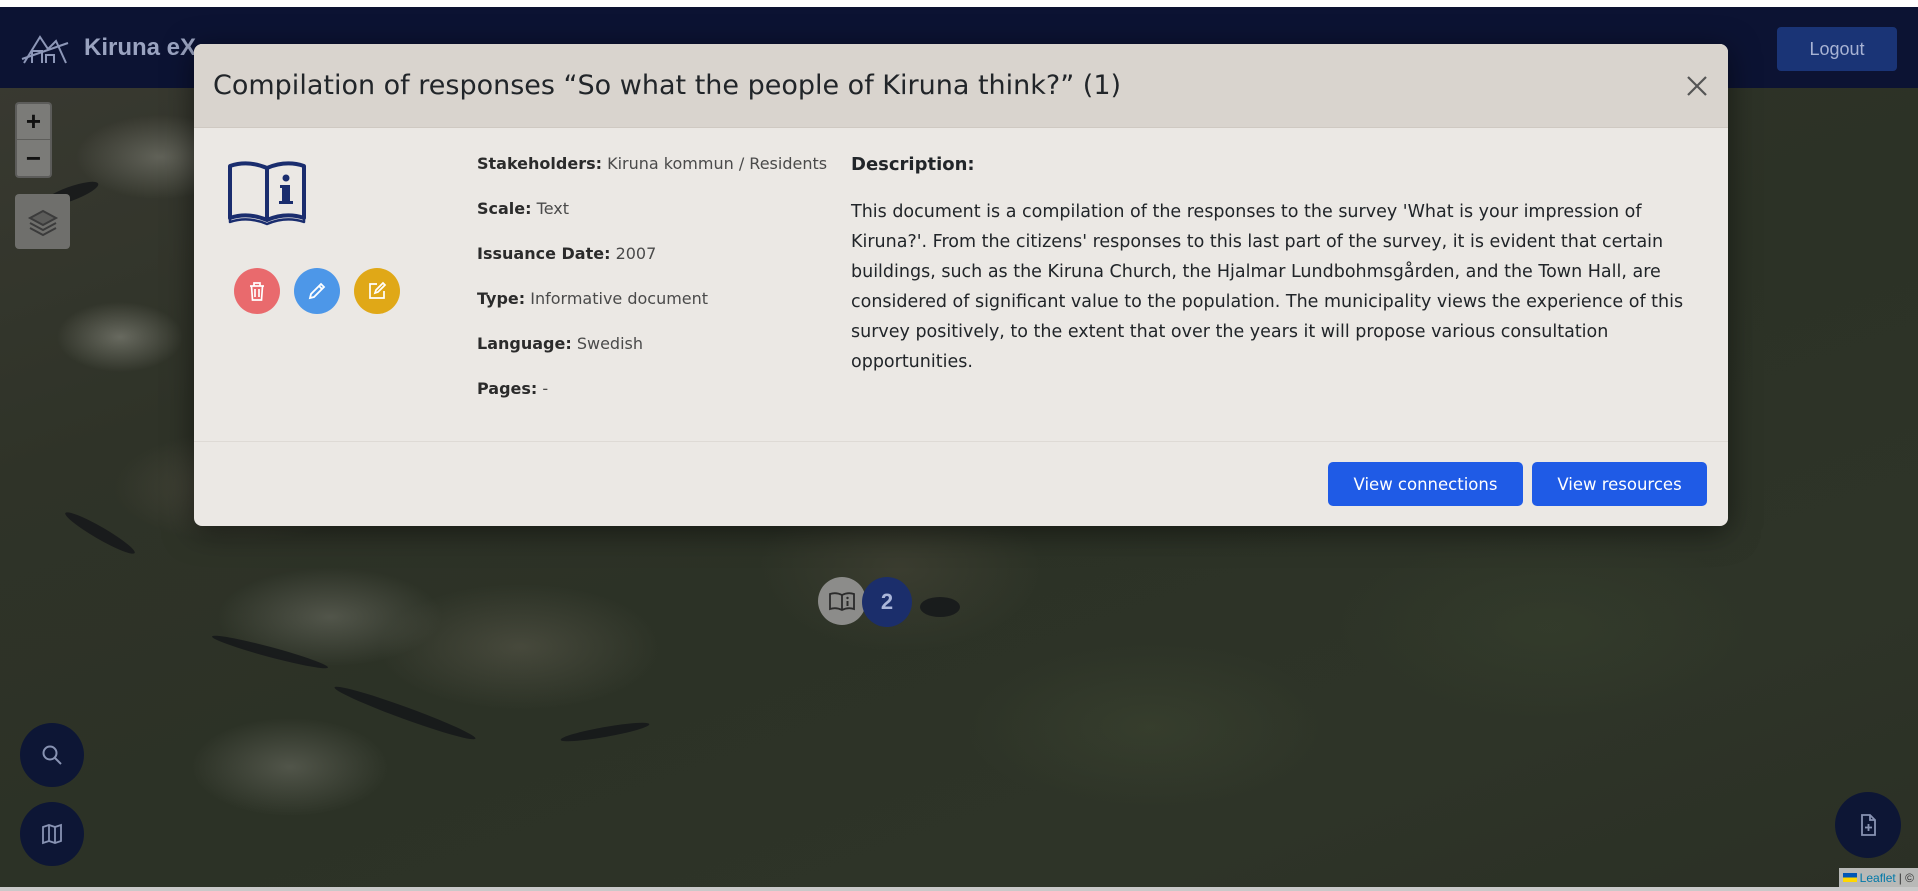  What do you see at coordinates (1619, 484) in the screenshot?
I see `view-resources-button: View resources` at bounding box center [1619, 484].